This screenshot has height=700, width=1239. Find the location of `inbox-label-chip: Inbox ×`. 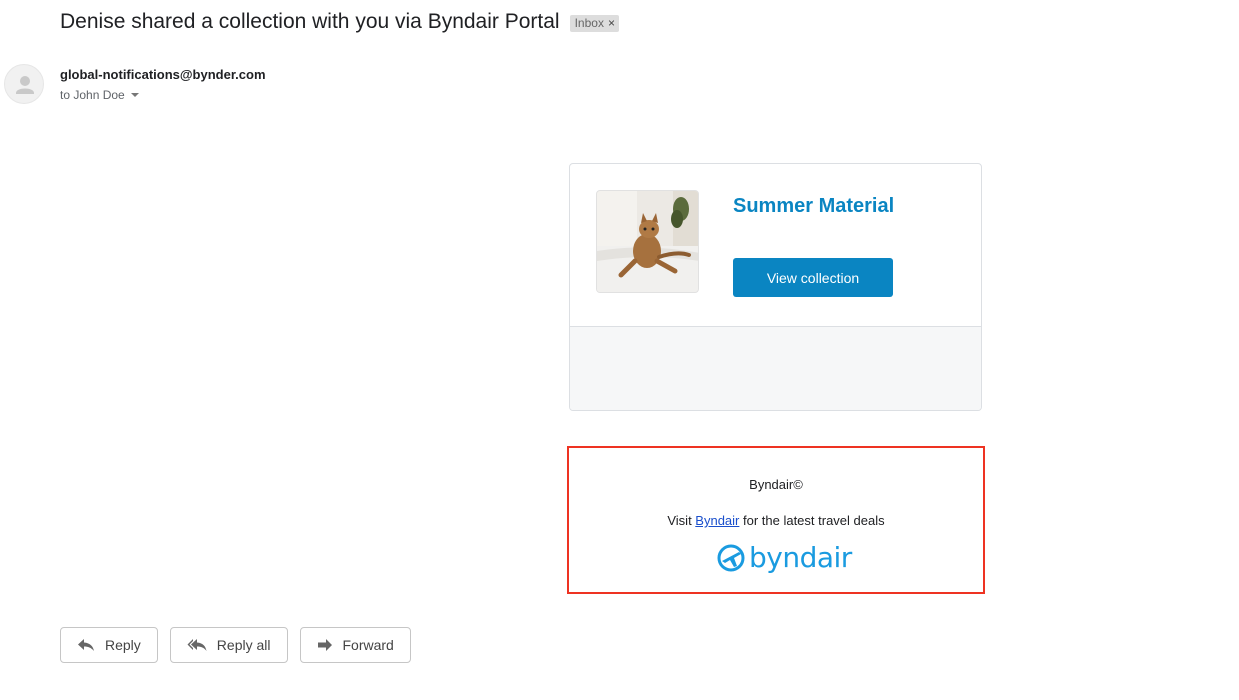

inbox-label-chip: Inbox × is located at coordinates (594, 23).